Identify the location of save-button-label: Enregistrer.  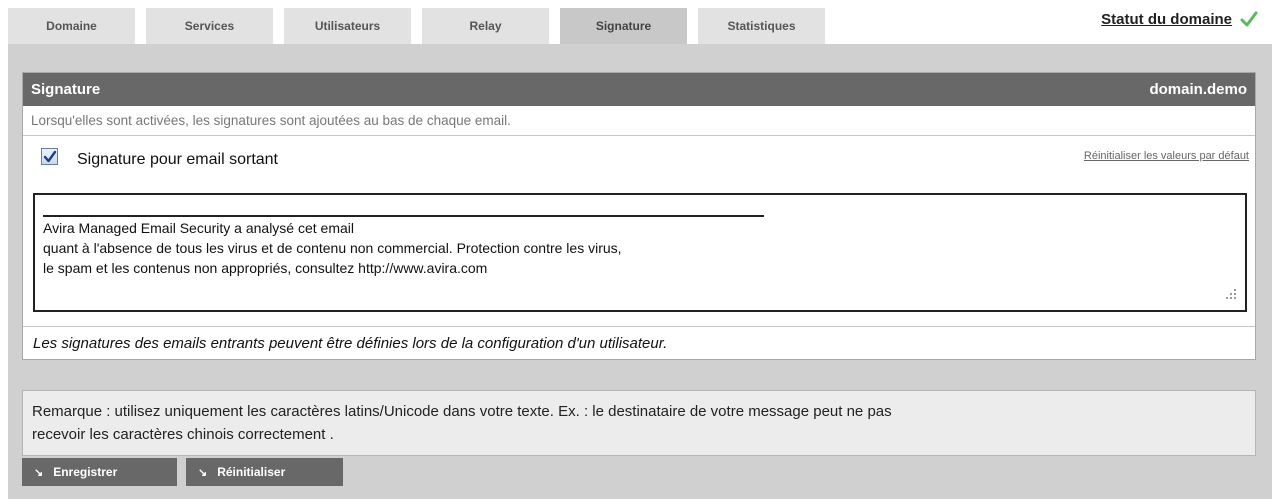
(85, 472).